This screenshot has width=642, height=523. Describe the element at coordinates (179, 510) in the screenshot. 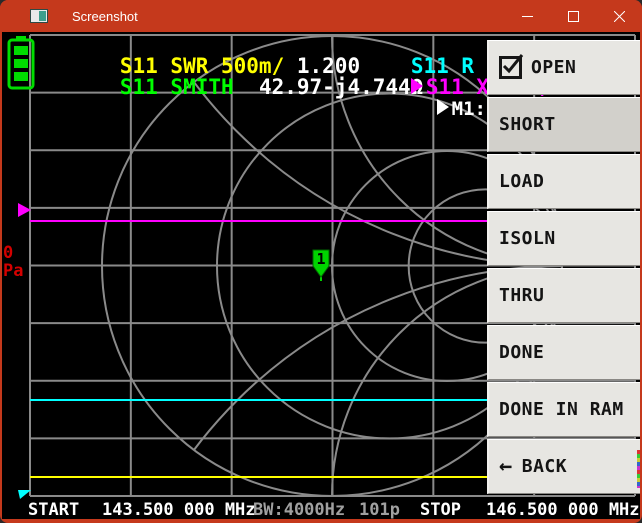

I see `start-value: 143.500 000 MHz` at that location.